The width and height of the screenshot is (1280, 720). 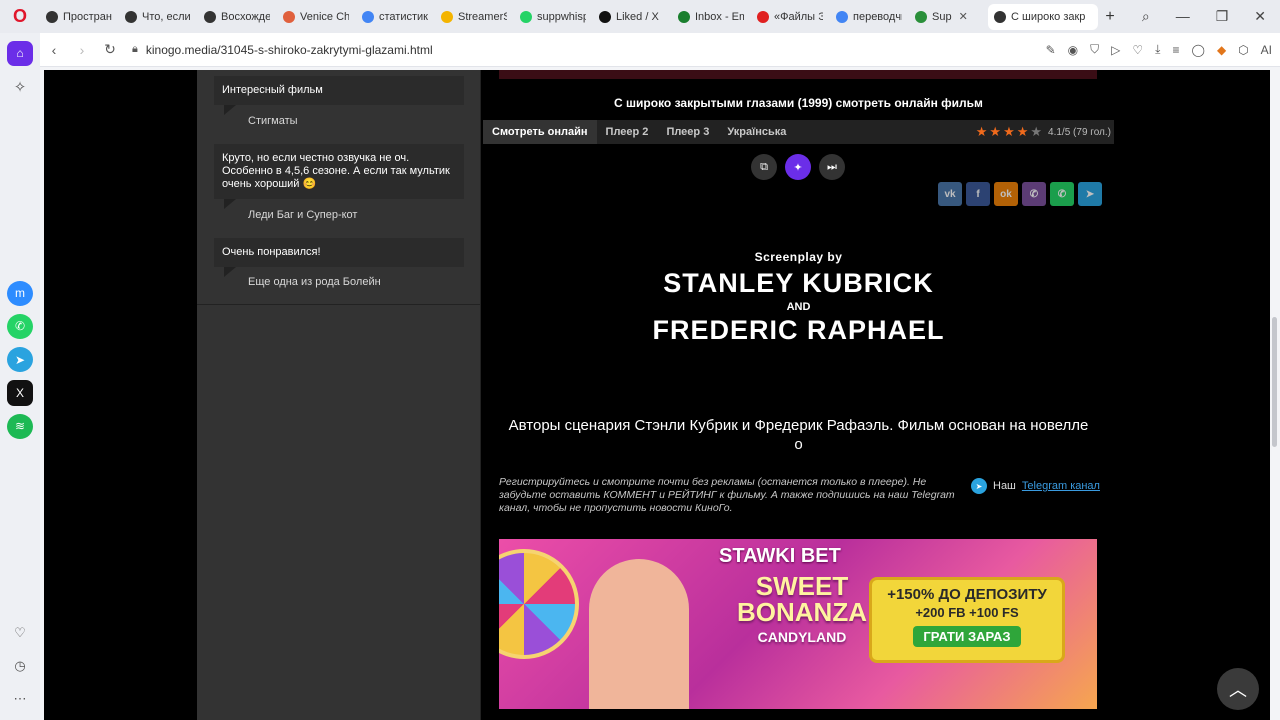 What do you see at coordinates (272, 90) in the screenshot?
I see `comment-text: Интересный фильм` at bounding box center [272, 90].